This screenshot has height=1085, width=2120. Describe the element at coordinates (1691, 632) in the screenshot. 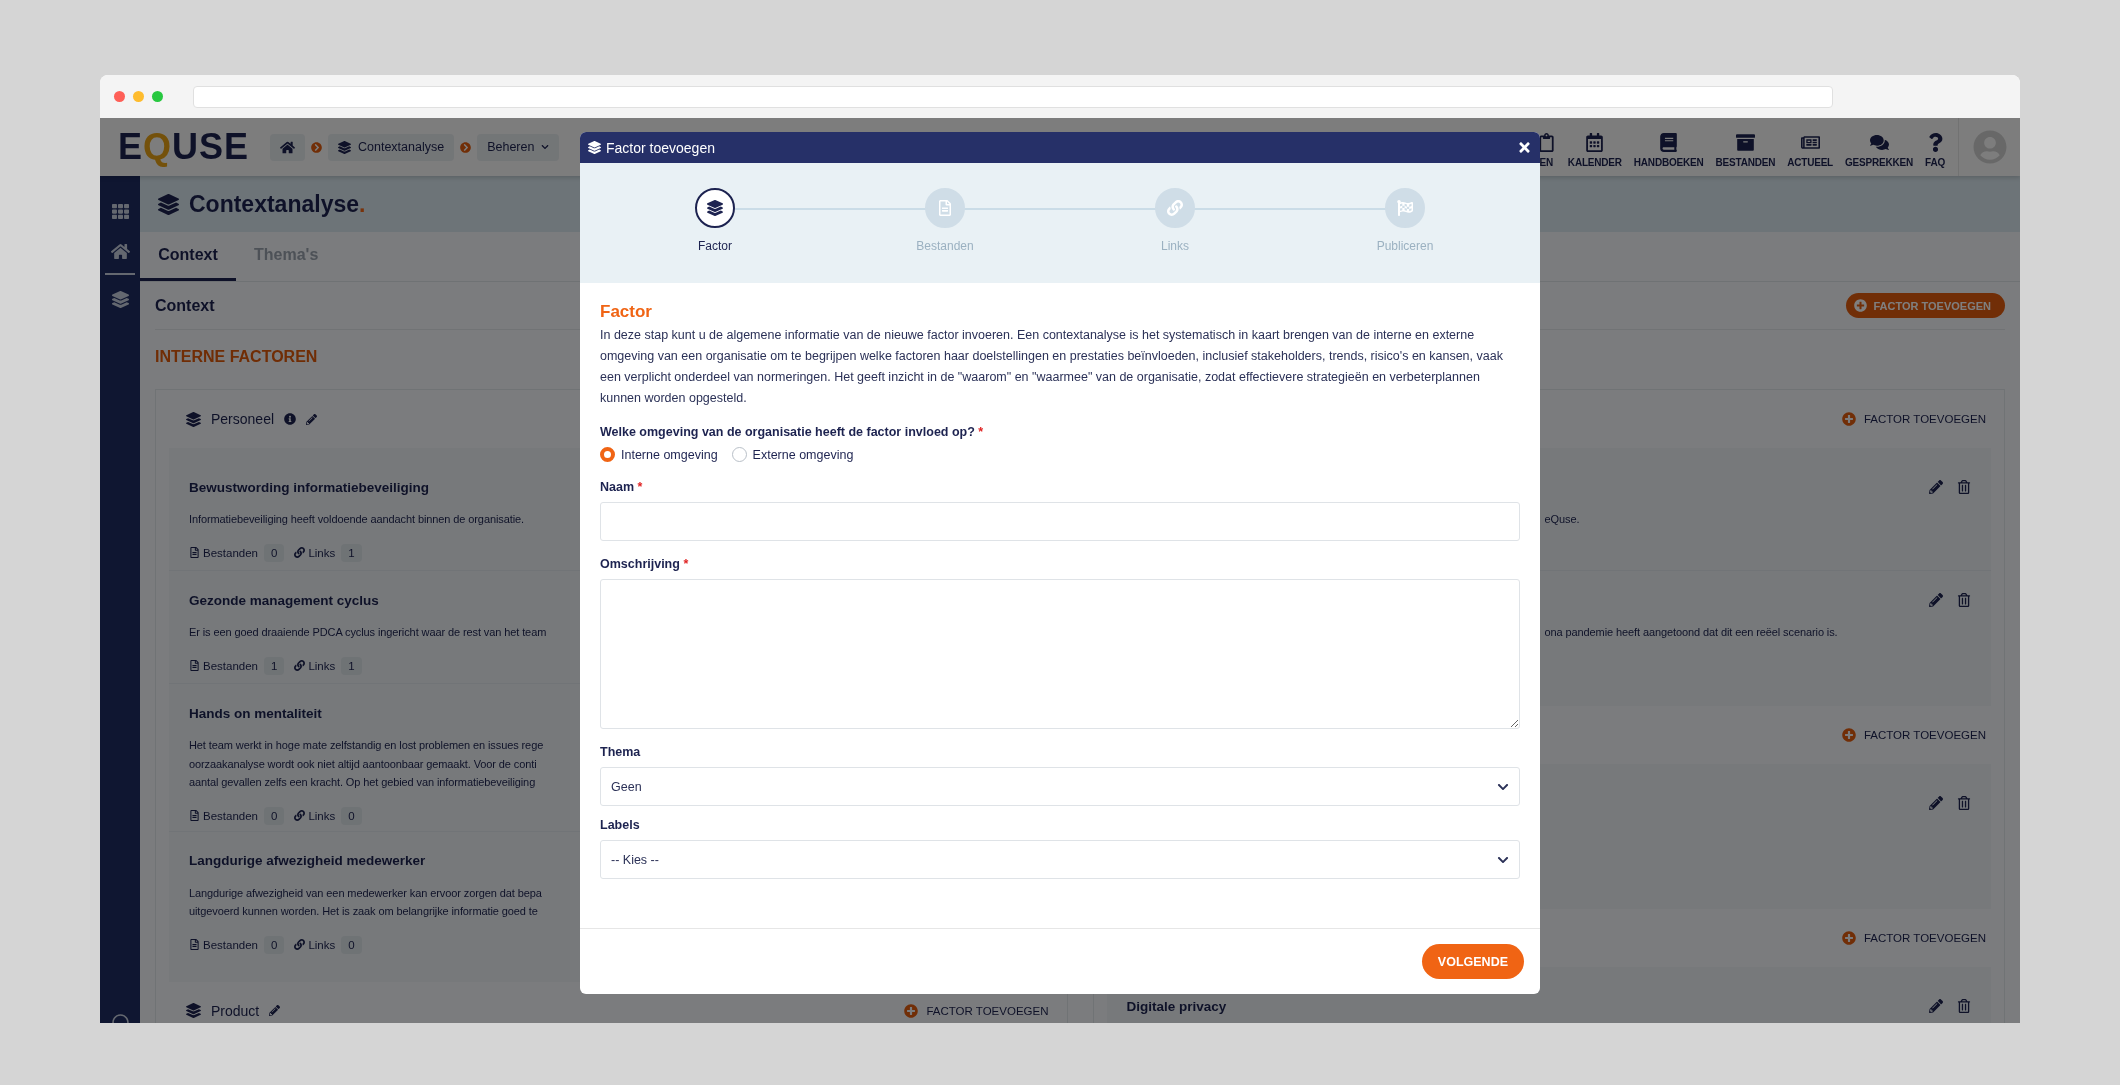

I see `factor-description: ona pandemie heeft aangetoond dat dit een reëel scenario is.` at that location.